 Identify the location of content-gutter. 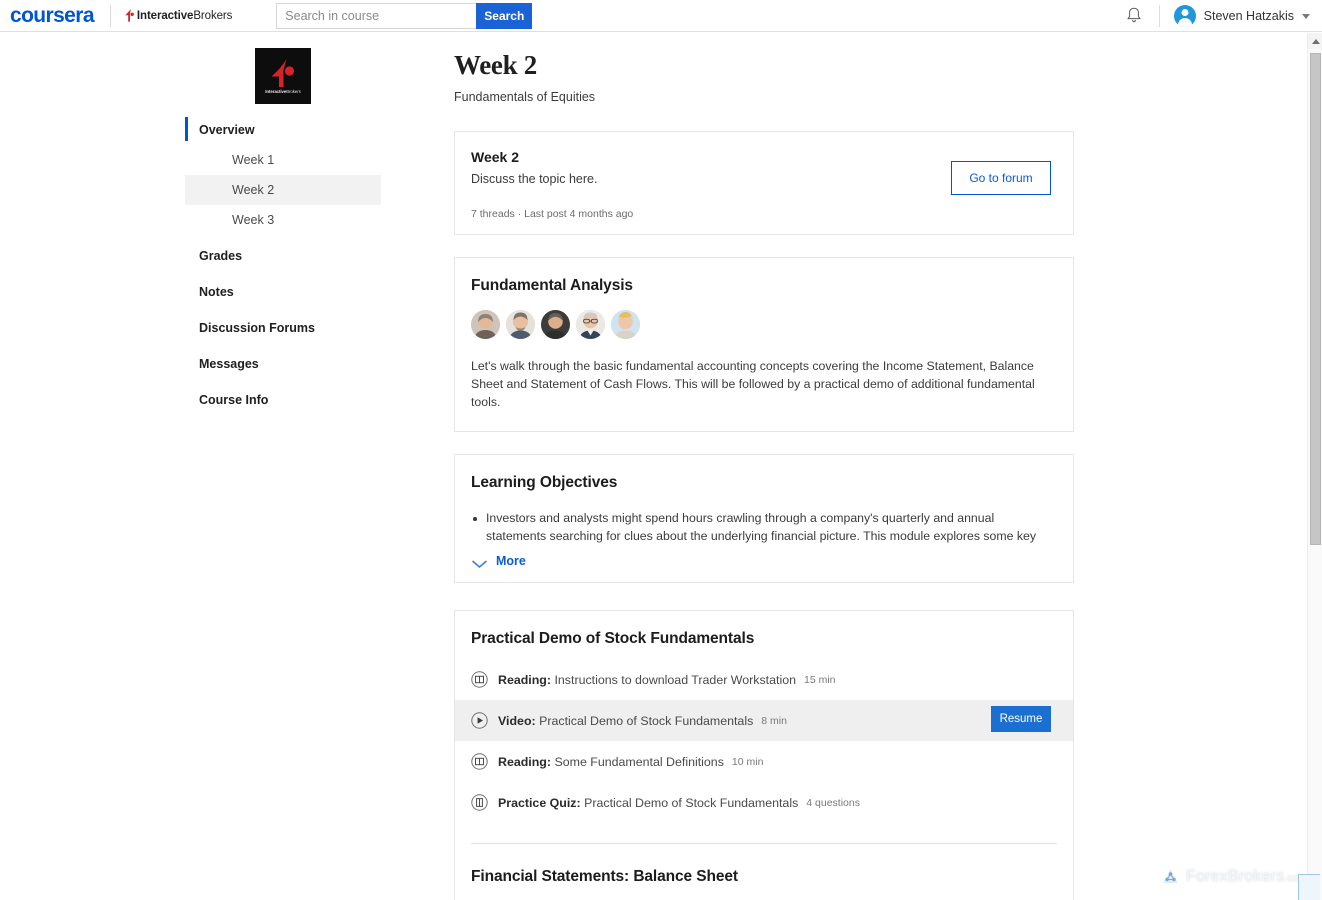
(1151, 466).